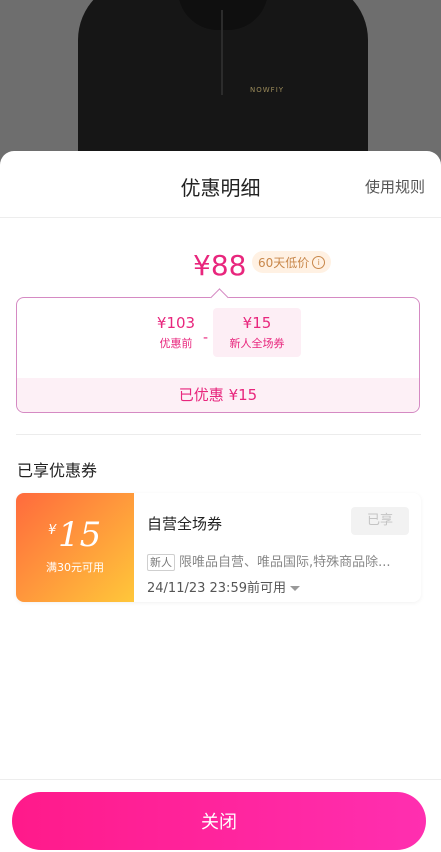  What do you see at coordinates (294, 588) in the screenshot?
I see `chevron-down-icon` at bounding box center [294, 588].